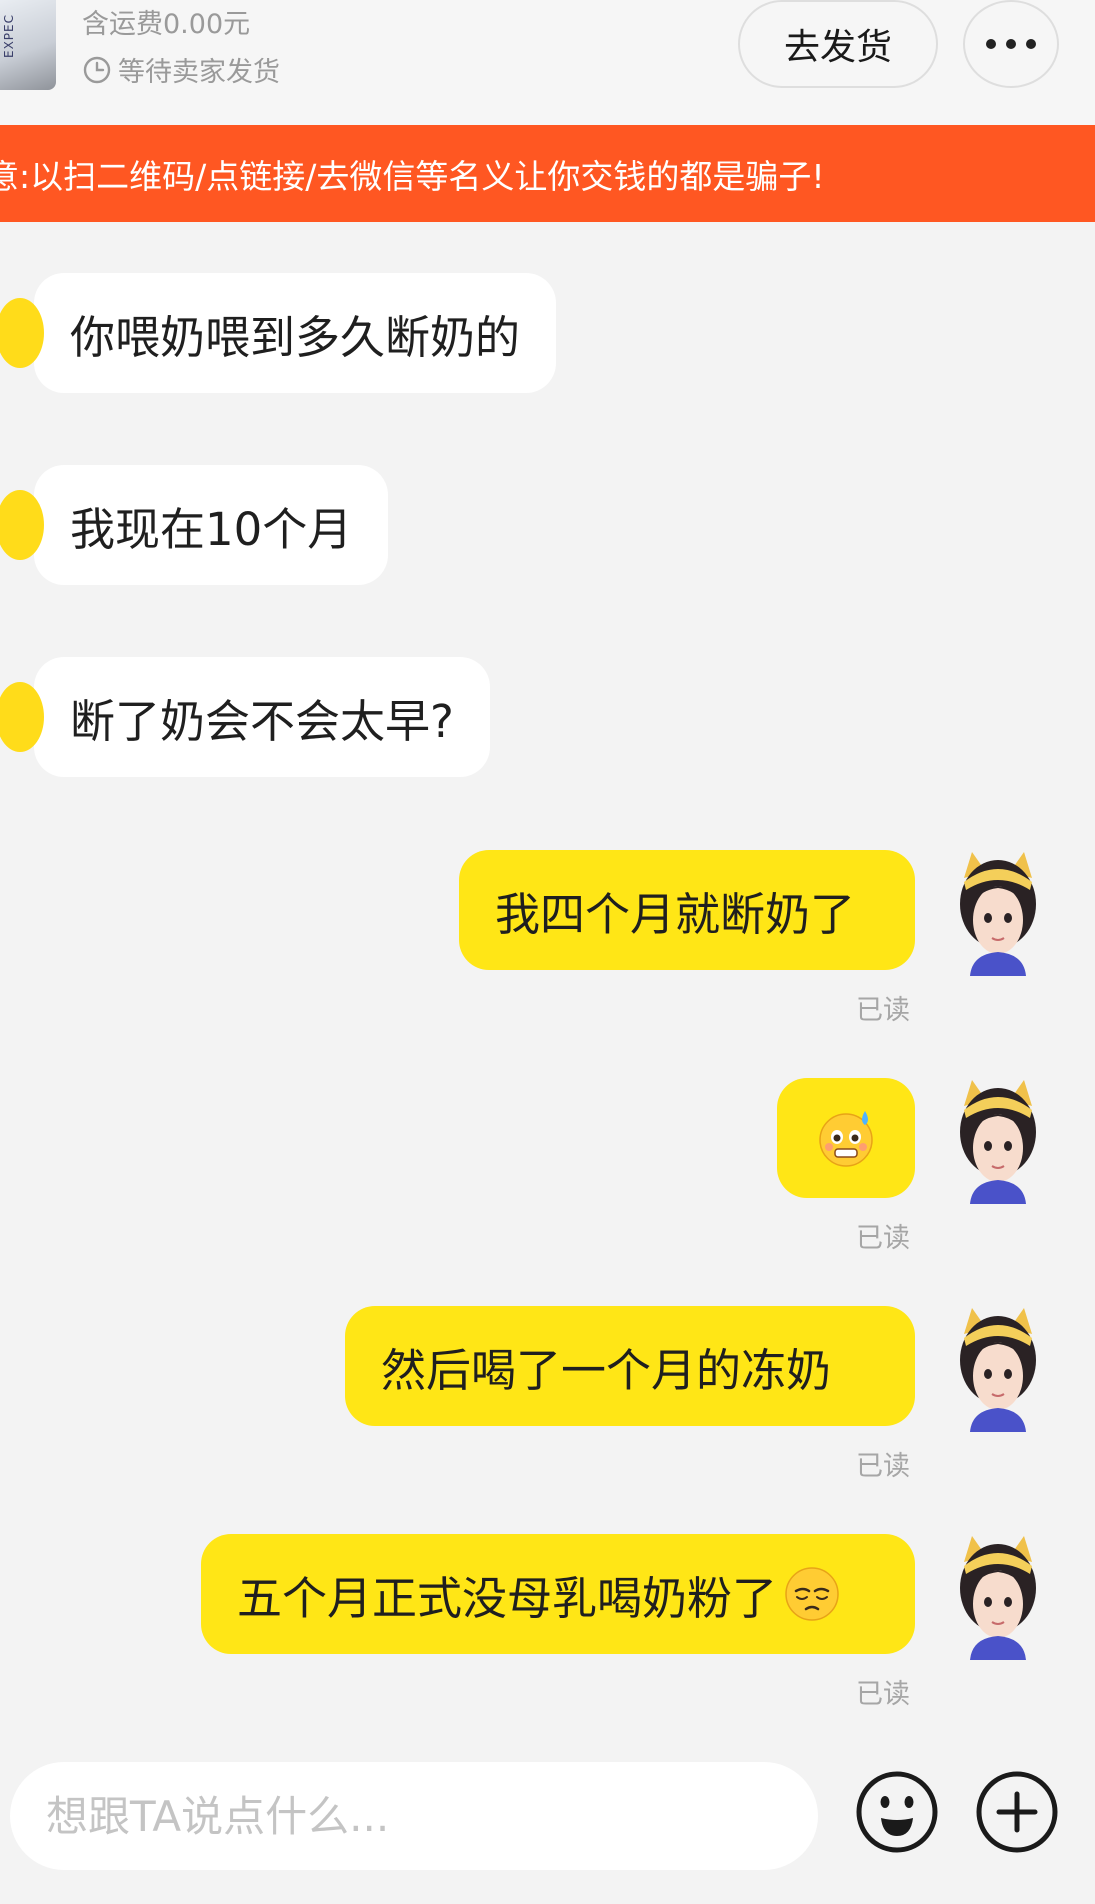 The height and width of the screenshot is (1904, 1095). What do you see at coordinates (199, 72) in the screenshot?
I see `order-status-text: 等待卖家发货` at bounding box center [199, 72].